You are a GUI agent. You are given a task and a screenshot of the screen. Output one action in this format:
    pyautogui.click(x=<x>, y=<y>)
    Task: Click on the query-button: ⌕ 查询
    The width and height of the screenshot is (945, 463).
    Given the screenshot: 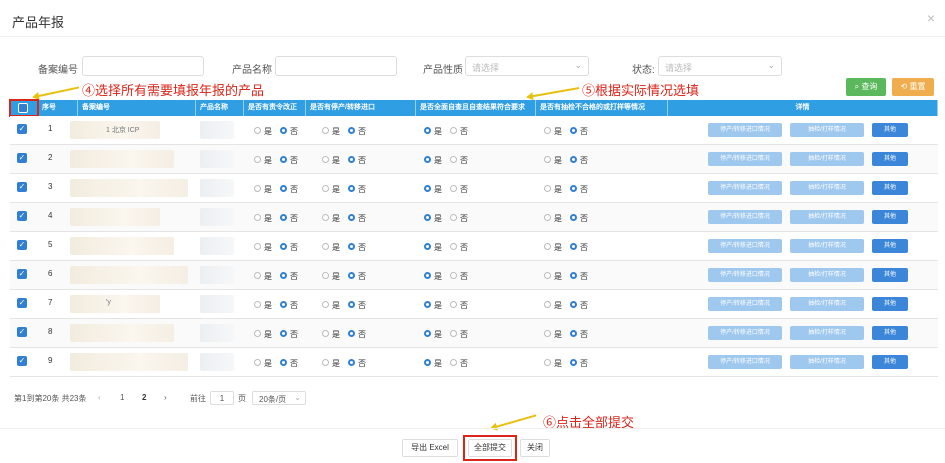 What is the action you would take?
    pyautogui.click(x=866, y=87)
    